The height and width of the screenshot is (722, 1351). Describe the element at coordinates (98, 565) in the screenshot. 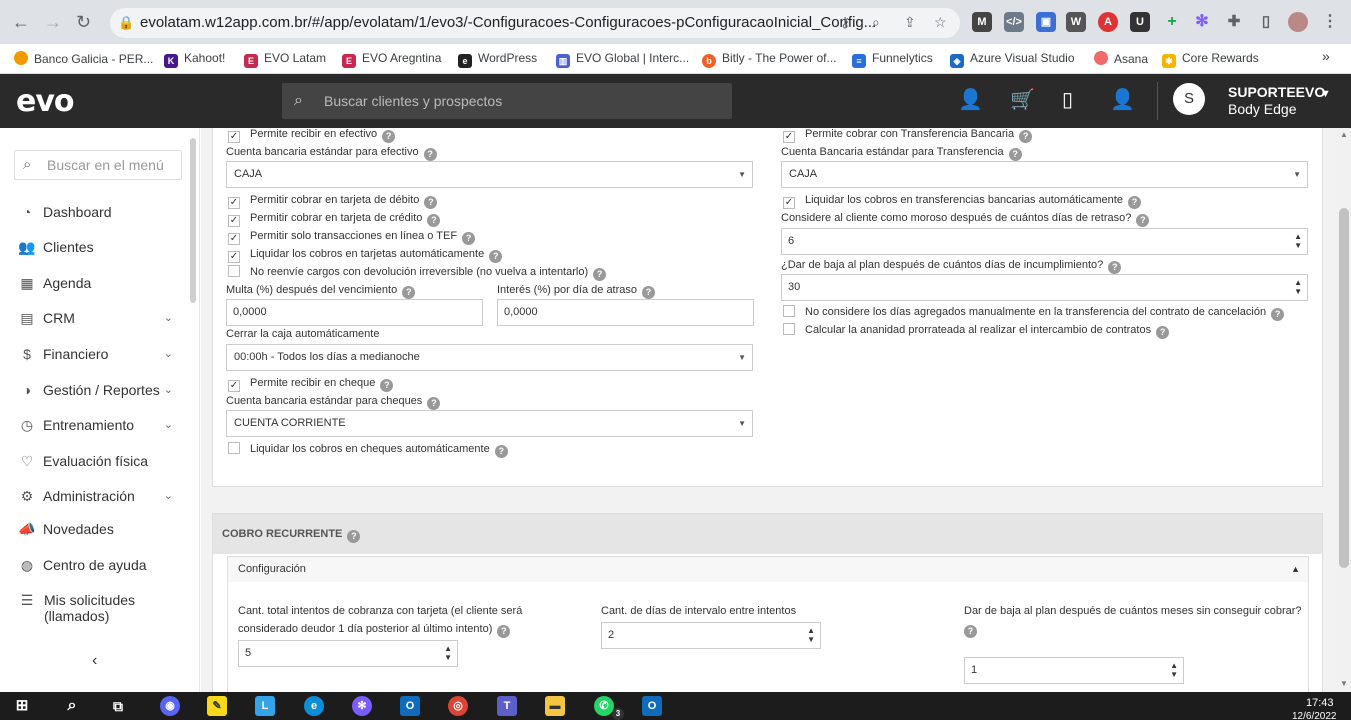

I see `sidebar-item-centro-ayuda: ◍ Centro de ayuda` at that location.